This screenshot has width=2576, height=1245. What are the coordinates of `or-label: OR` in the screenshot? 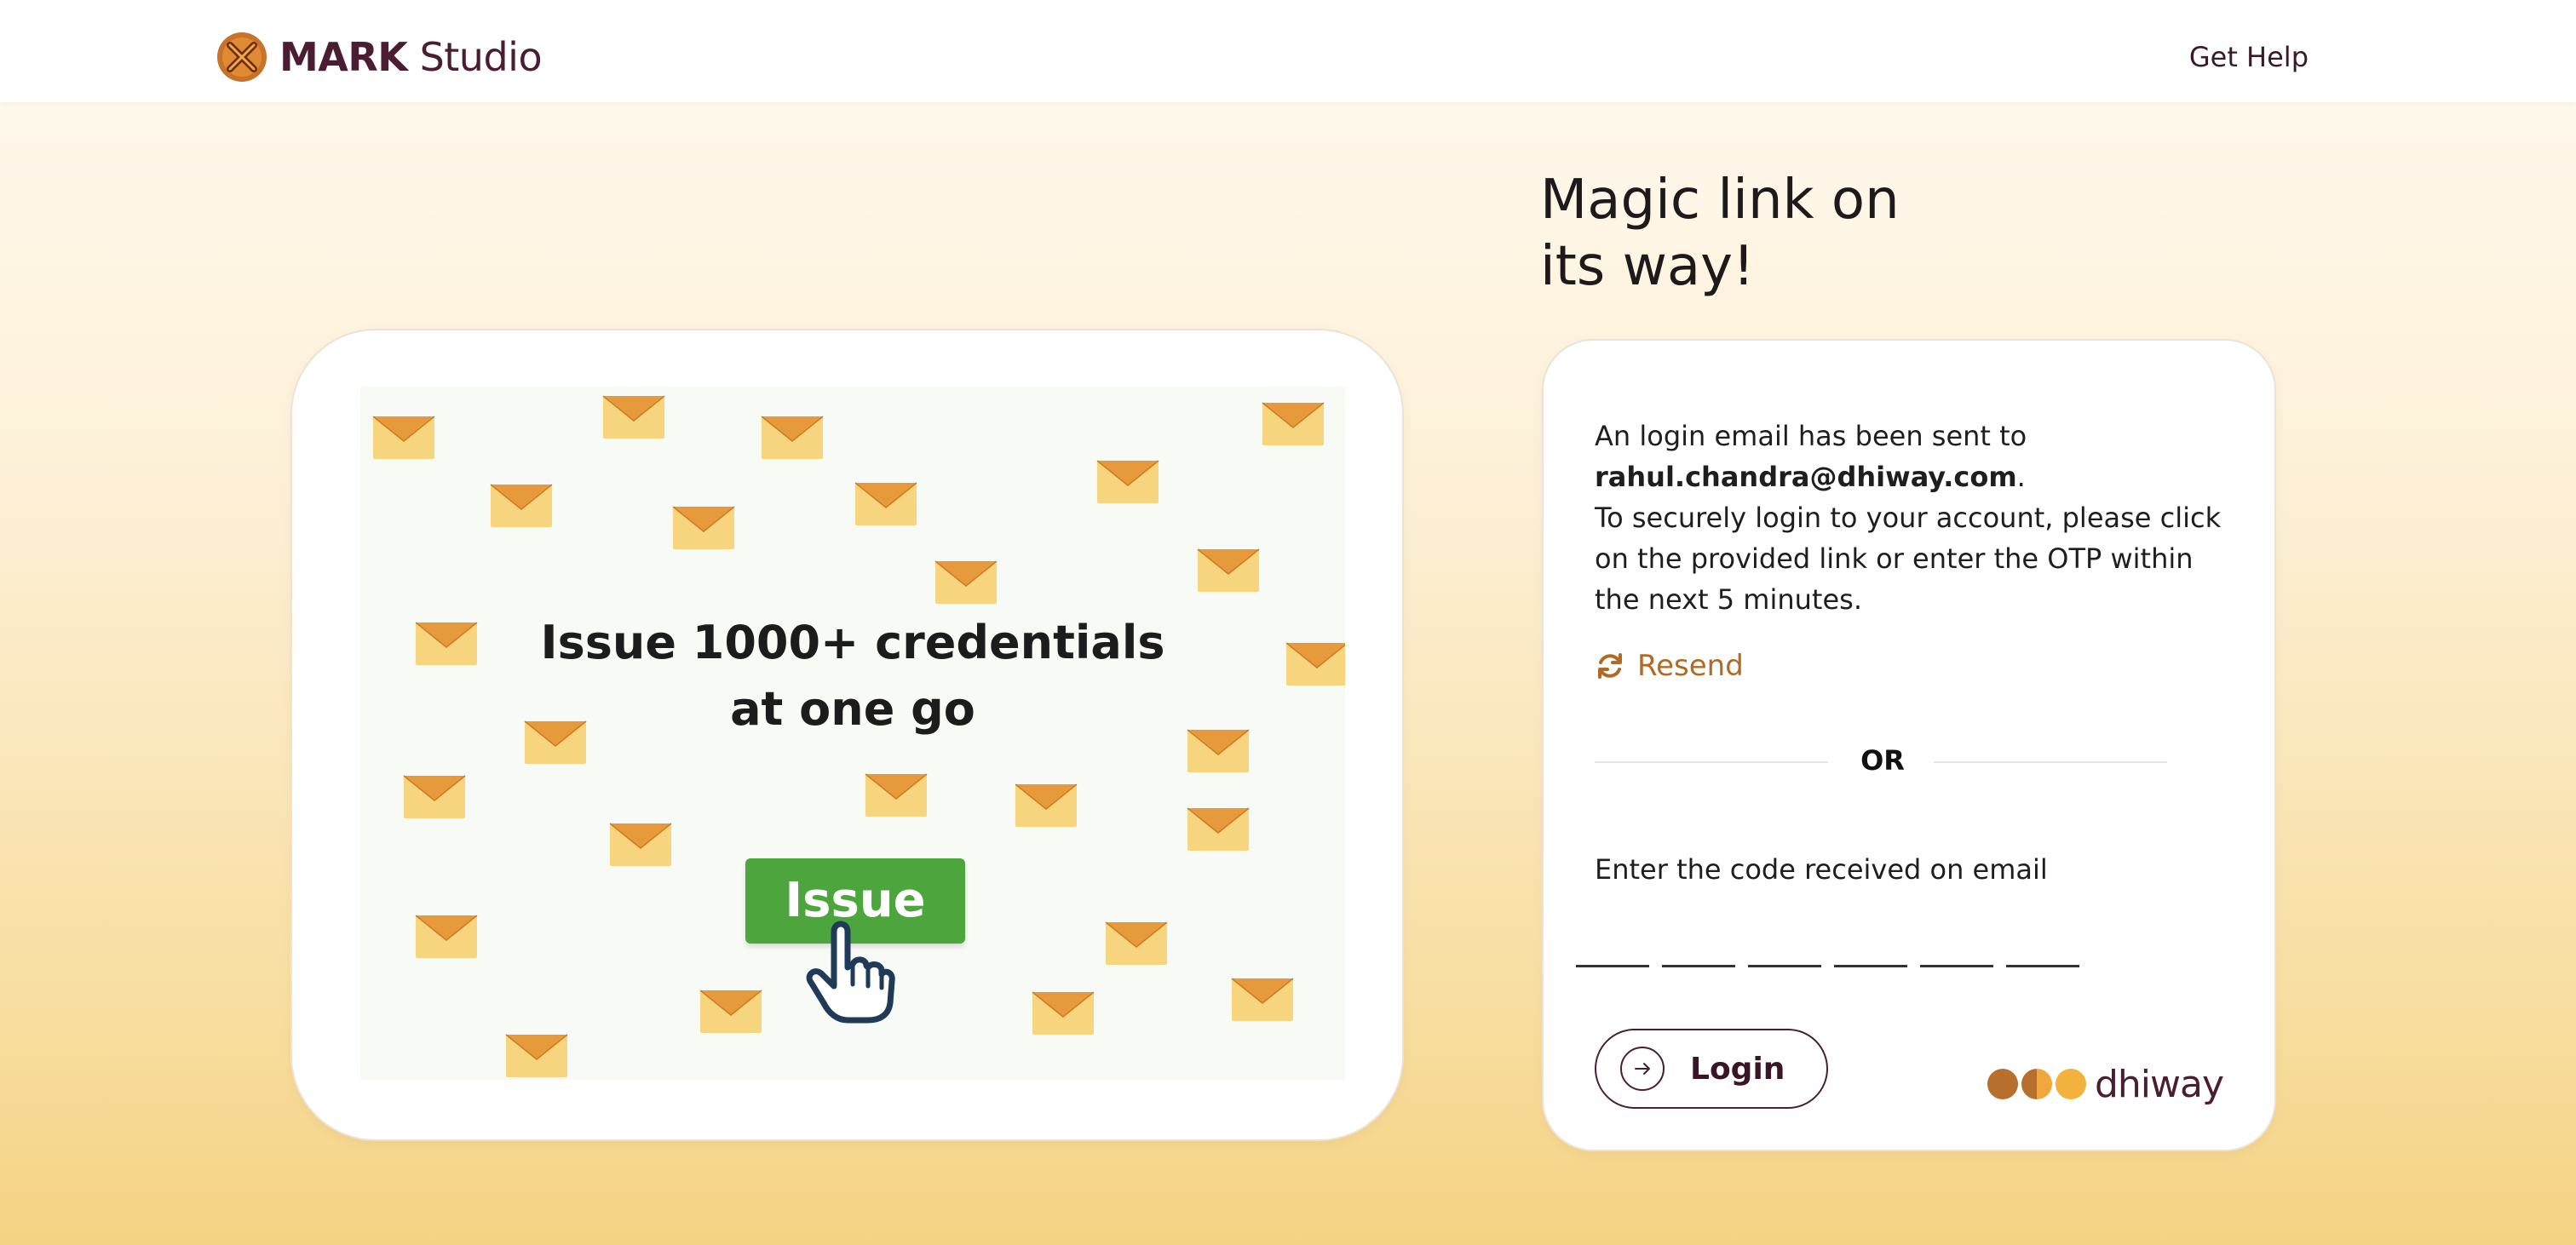 It's located at (1883, 760).